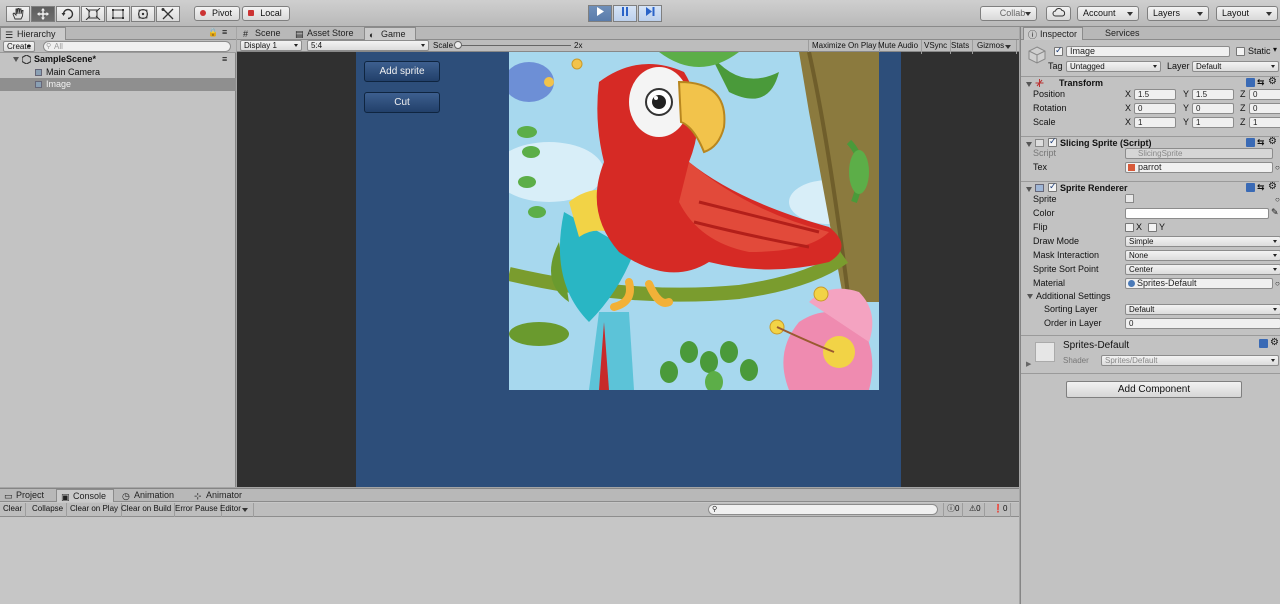  I want to click on object-name-input: Image, so click(1148, 51).